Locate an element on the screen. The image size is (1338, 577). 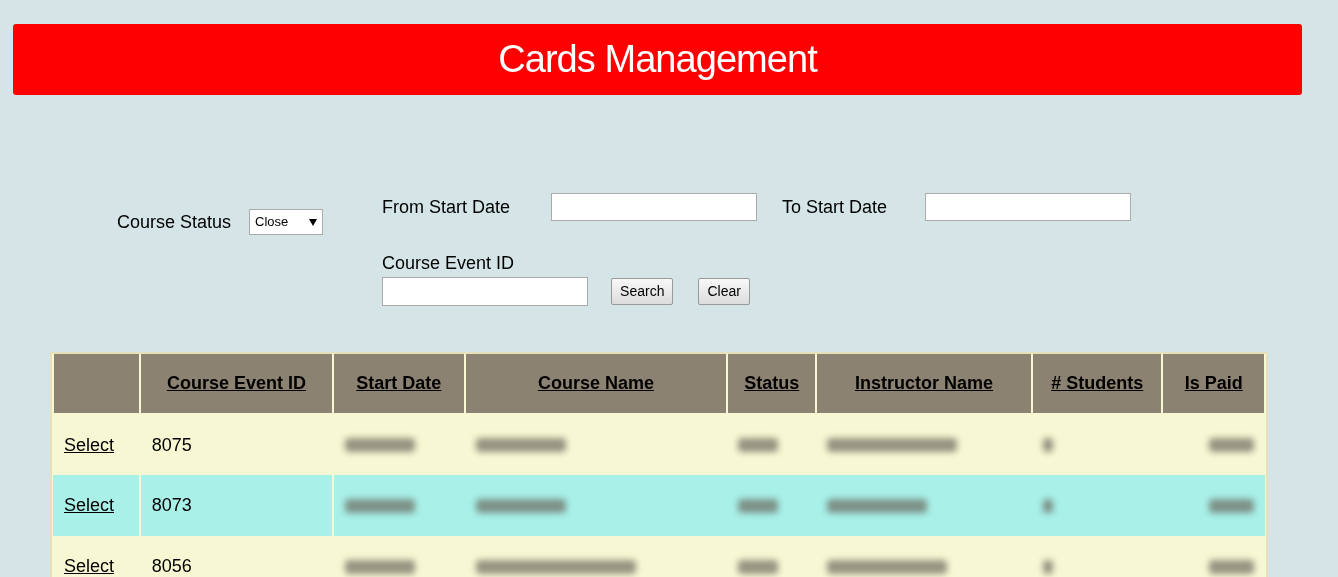
column-header-link: Is Paid is located at coordinates (1213, 383).